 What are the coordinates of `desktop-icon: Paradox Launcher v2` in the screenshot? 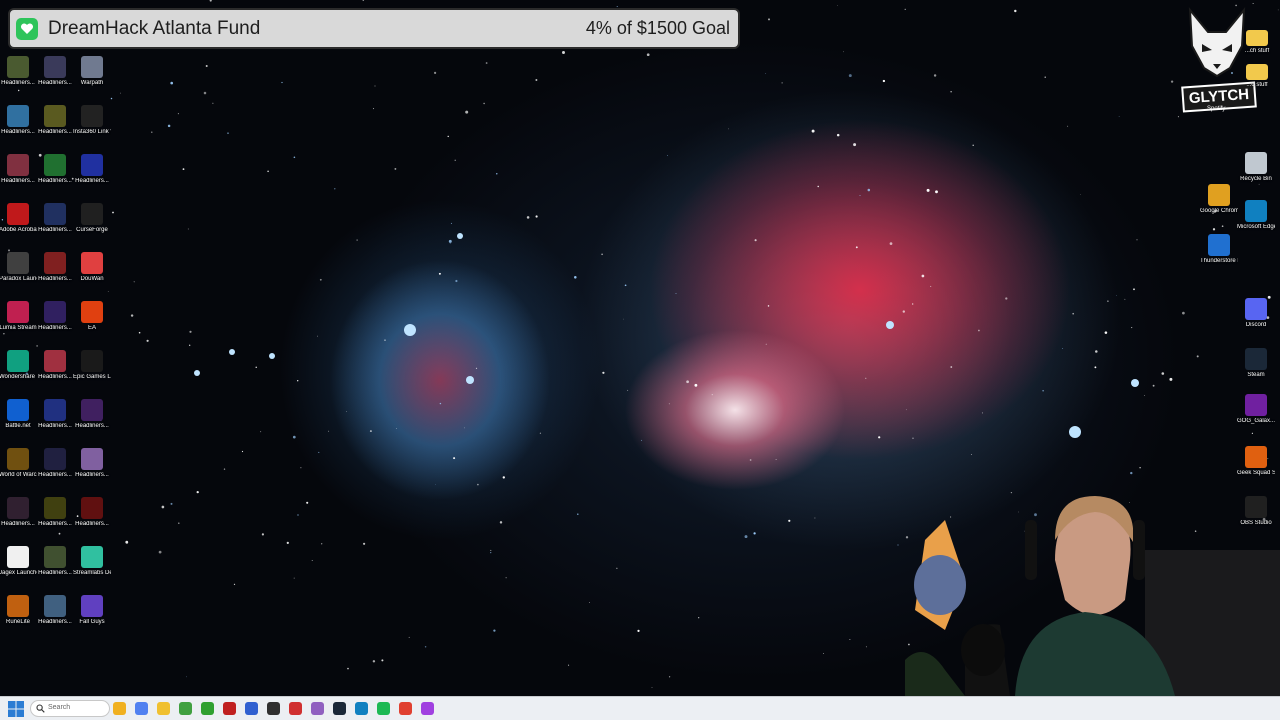 It's located at (18, 267).